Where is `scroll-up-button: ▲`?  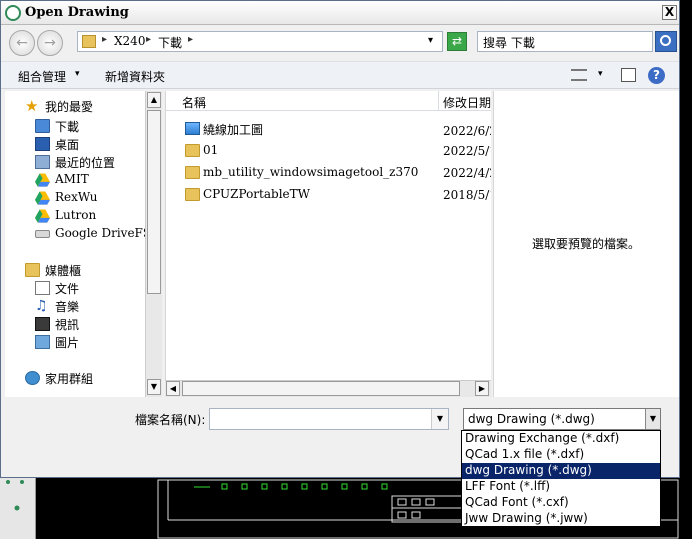 scroll-up-button: ▲ is located at coordinates (154, 100).